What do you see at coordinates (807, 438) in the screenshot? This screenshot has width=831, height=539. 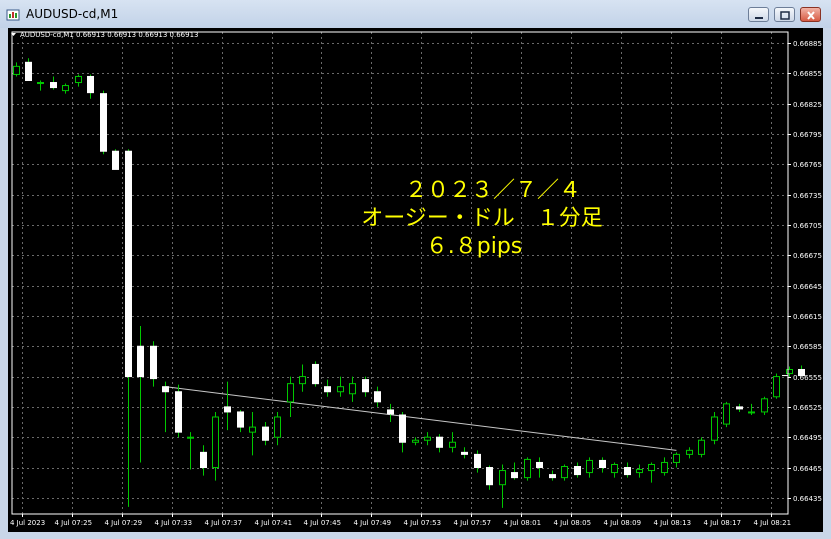 I see `y-tick-label: 0.66495` at bounding box center [807, 438].